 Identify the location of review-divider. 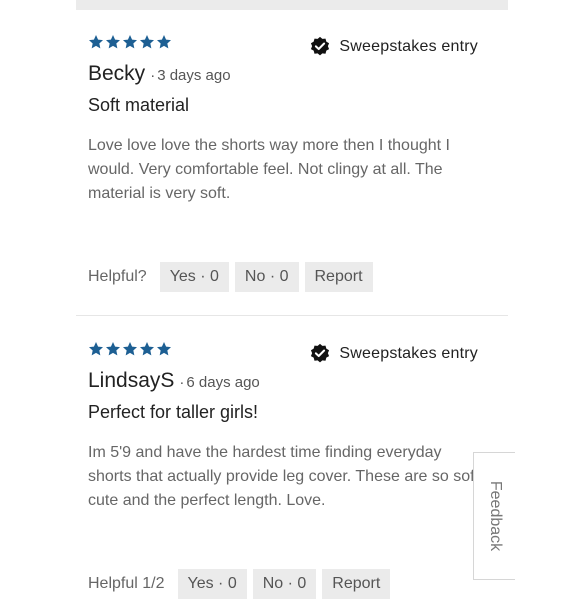
(292, 315).